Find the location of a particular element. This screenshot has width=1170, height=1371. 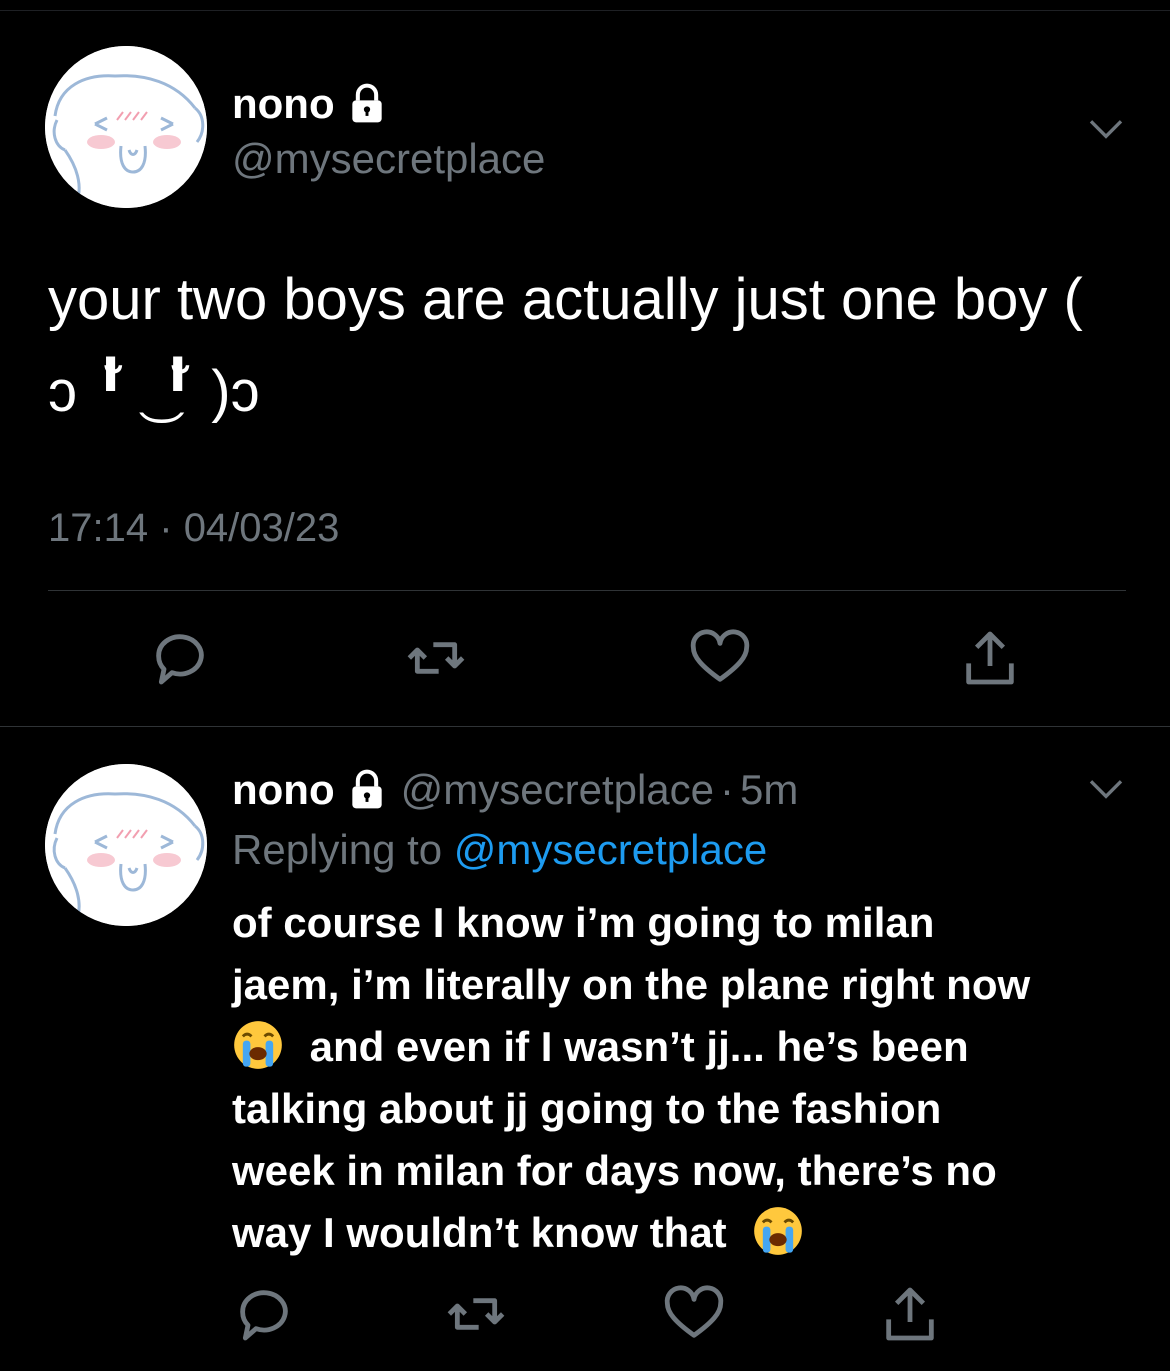

reply-button is located at coordinates (180, 658).